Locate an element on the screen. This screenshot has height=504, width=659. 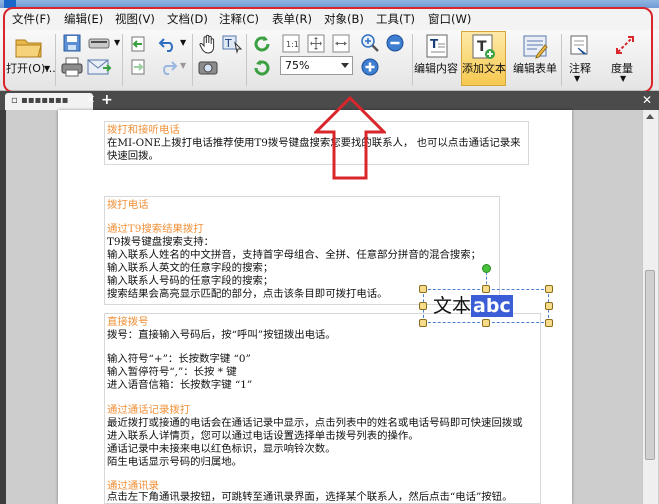
zoom-select: 75% is located at coordinates (316, 65).